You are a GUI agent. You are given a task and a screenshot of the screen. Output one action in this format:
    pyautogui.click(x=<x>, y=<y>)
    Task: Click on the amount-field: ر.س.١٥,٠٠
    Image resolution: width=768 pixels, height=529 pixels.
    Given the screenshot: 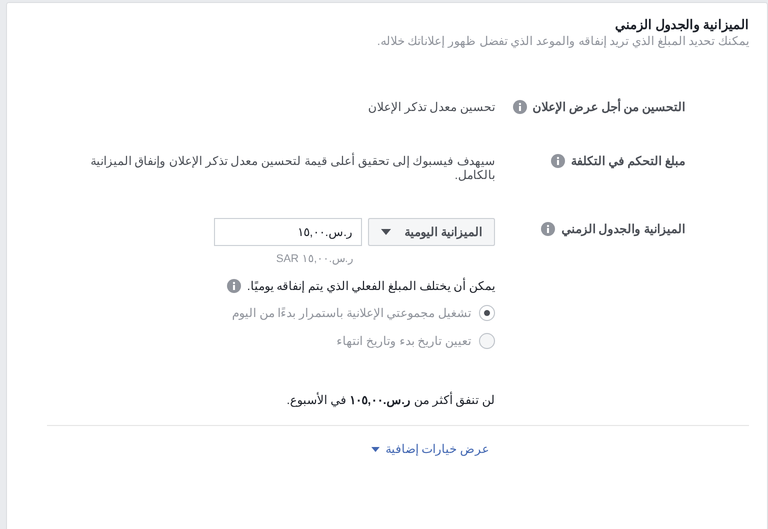 What is the action you would take?
    pyautogui.click(x=288, y=232)
    